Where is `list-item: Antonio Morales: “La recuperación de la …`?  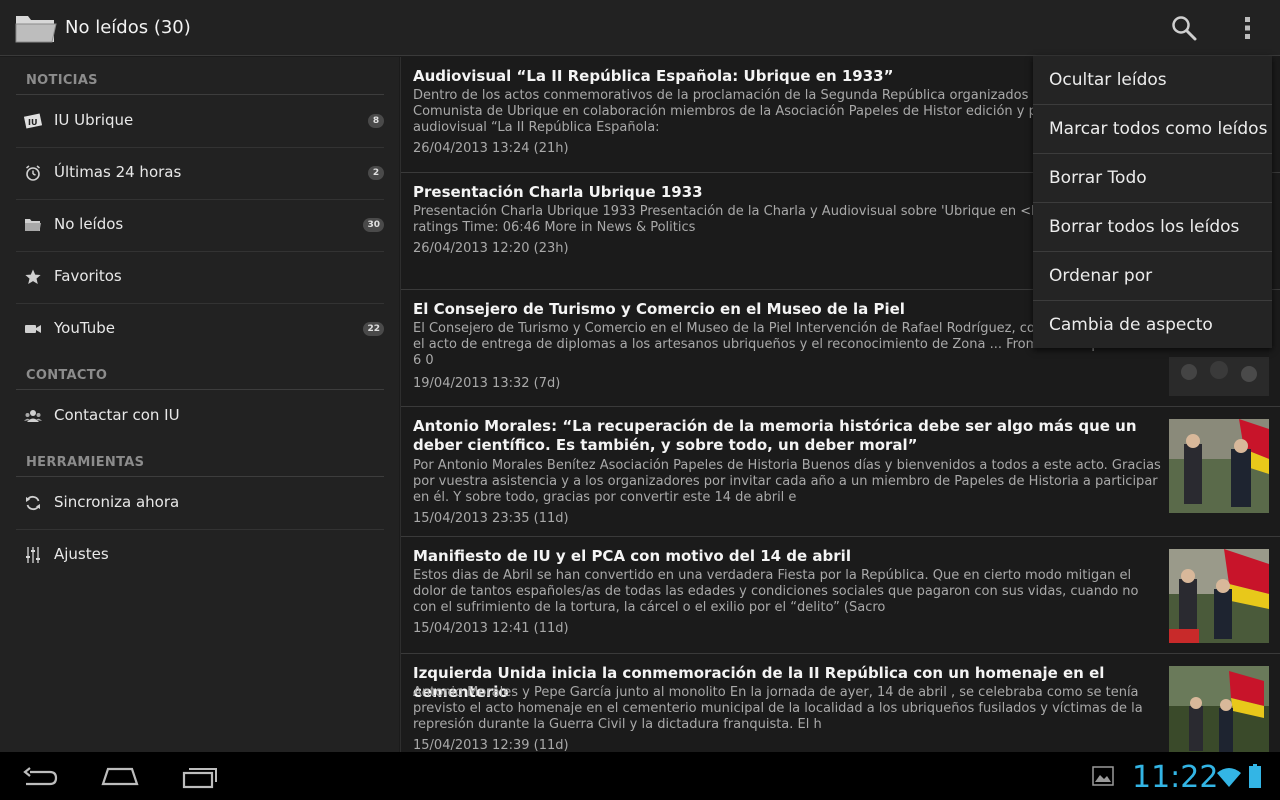 list-item: Antonio Morales: “La recuperación de la … is located at coordinates (840, 472).